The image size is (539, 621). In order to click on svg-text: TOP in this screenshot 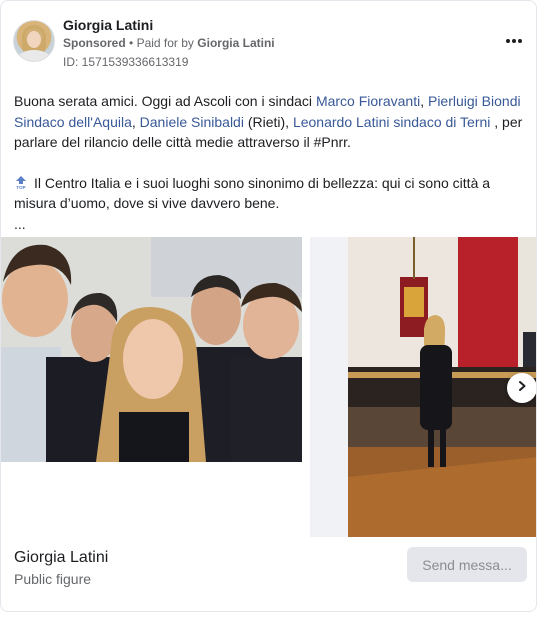, I will do `click(20, 187)`.